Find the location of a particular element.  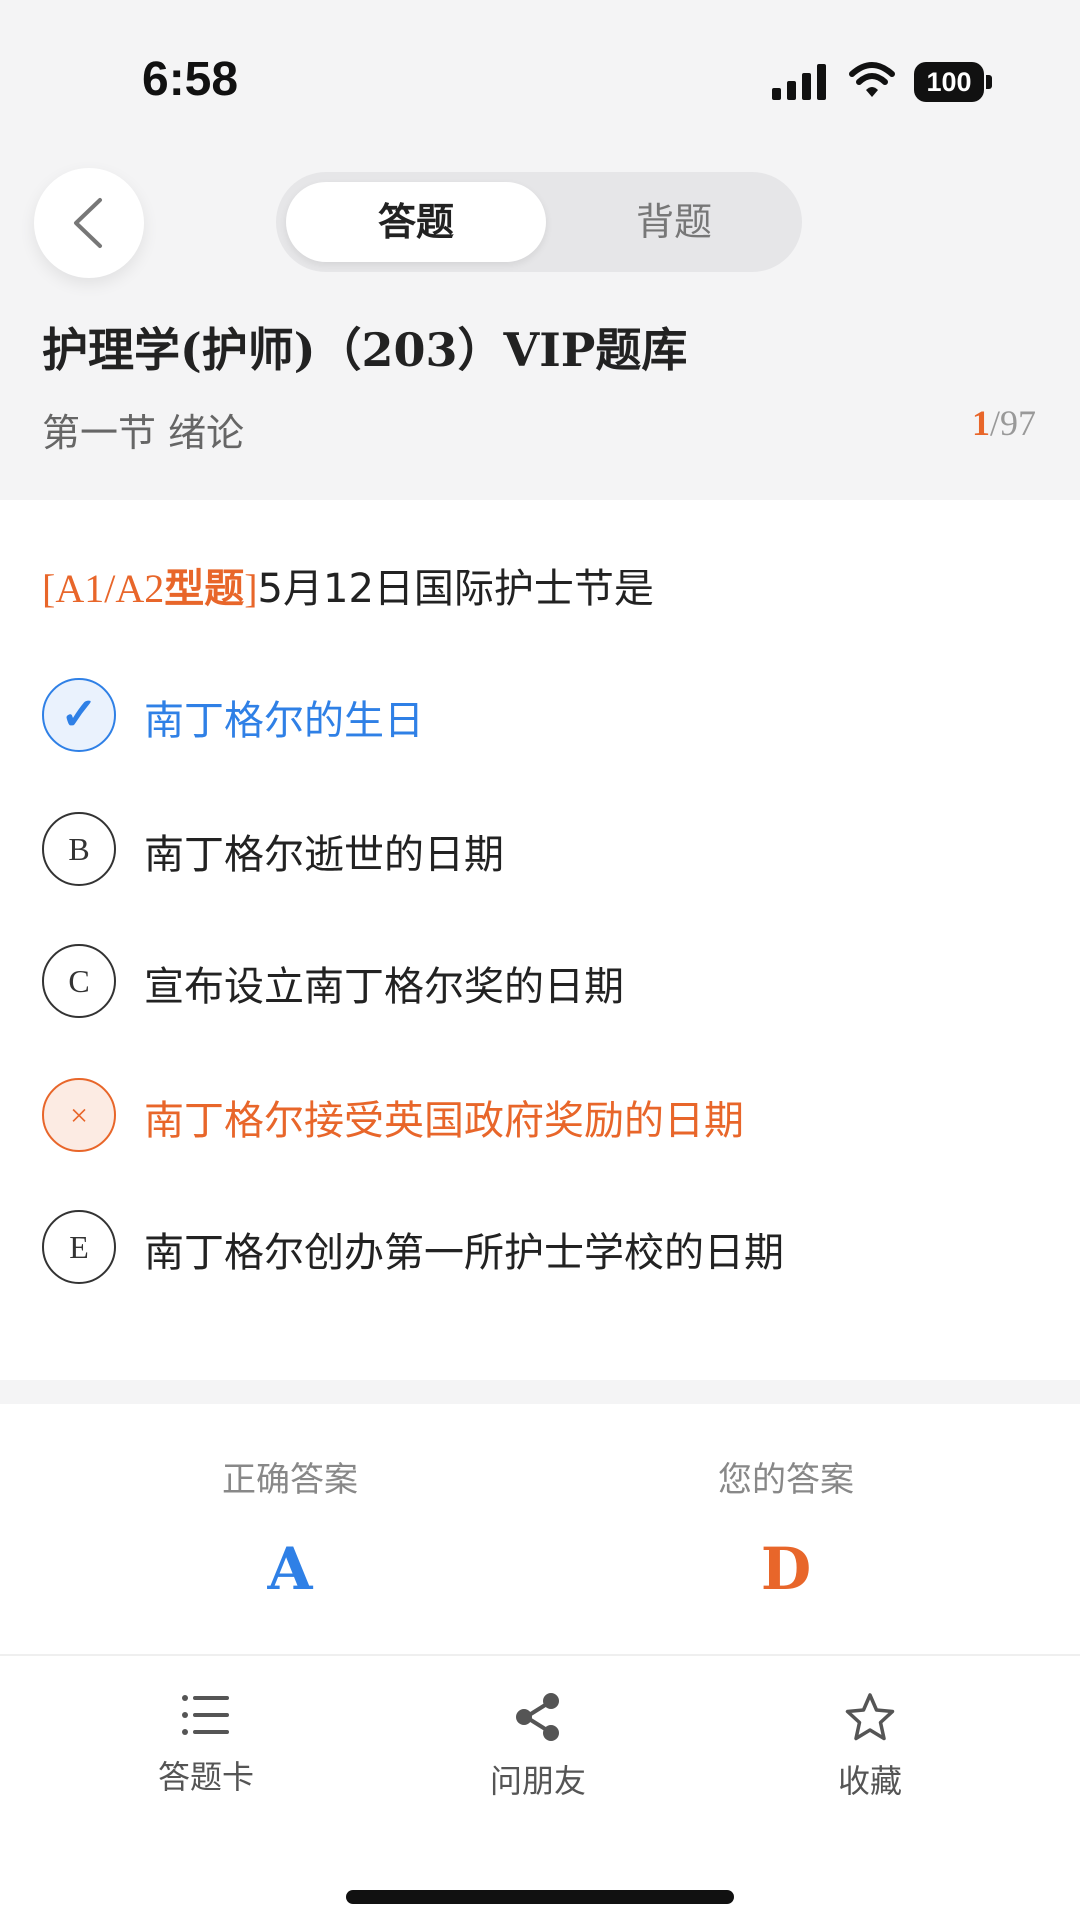

option-text: 南丁格尔接受英国政府奖励的日期 is located at coordinates (444, 1121).